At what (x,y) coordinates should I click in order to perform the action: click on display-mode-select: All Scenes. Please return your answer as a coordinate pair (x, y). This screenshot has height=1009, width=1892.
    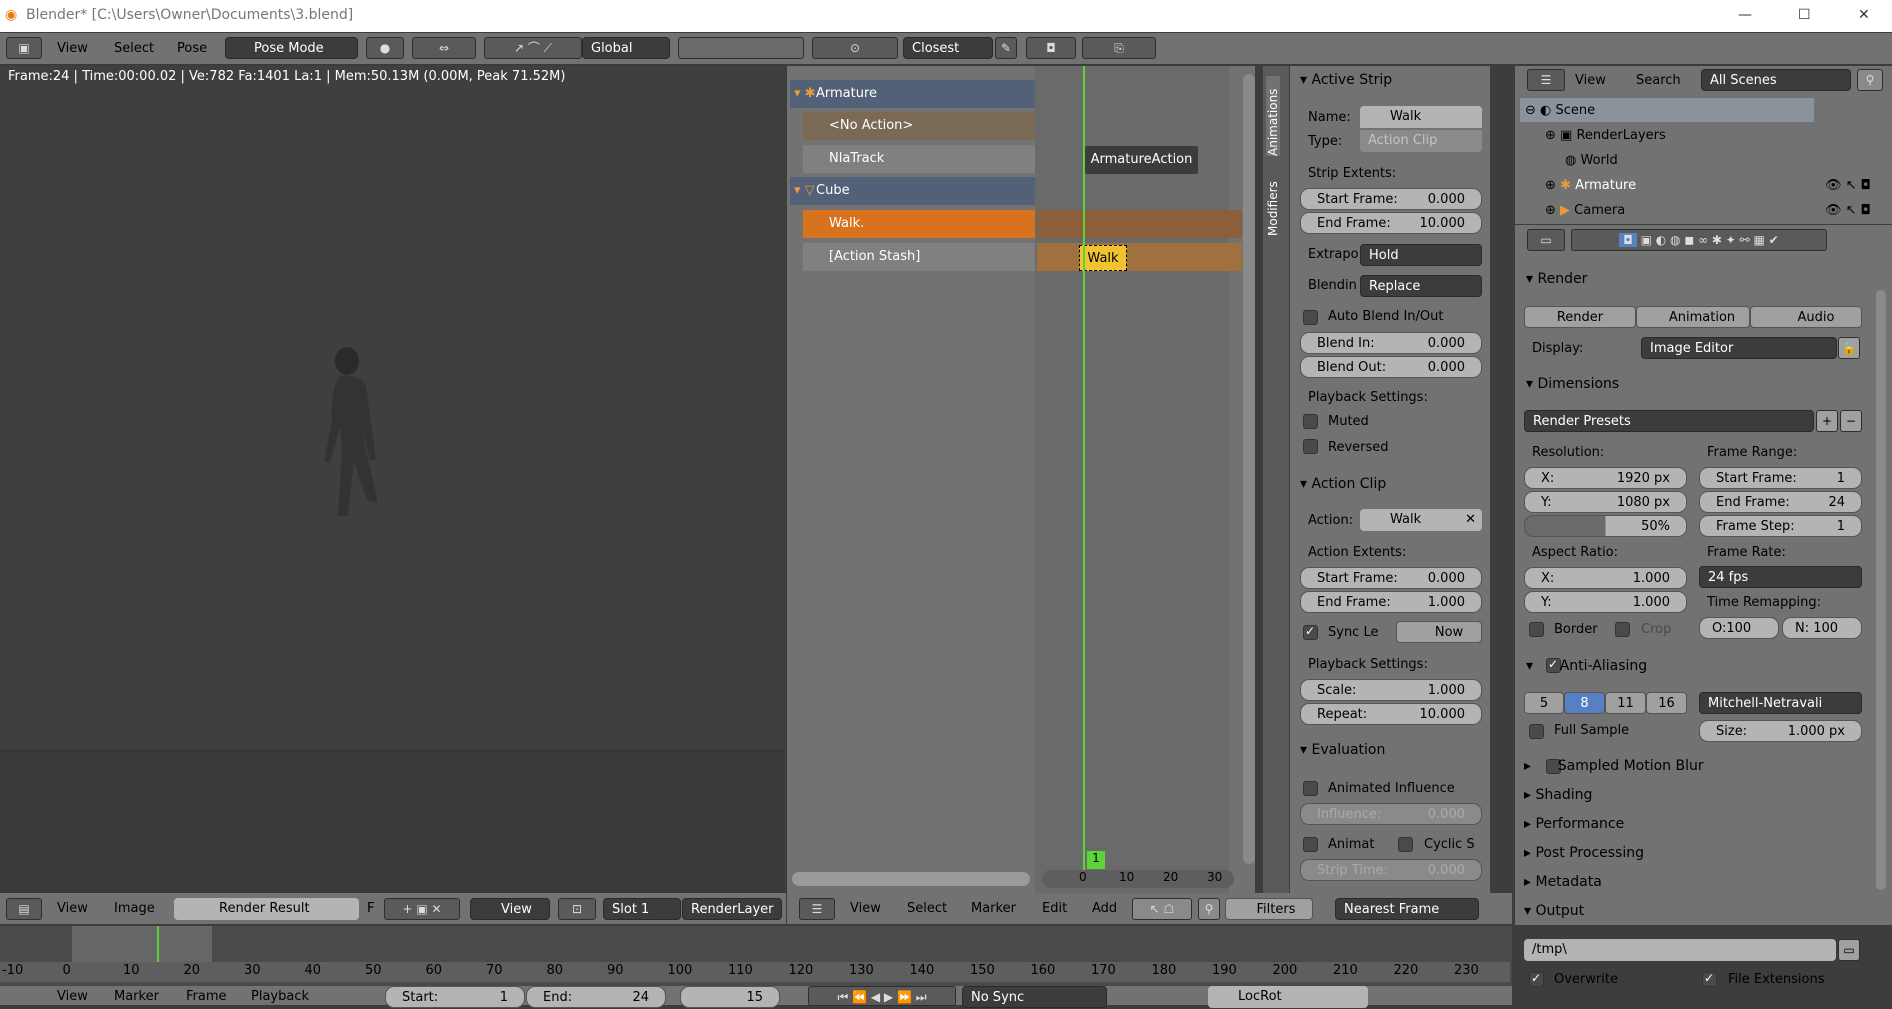
    Looking at the image, I should click on (1776, 80).